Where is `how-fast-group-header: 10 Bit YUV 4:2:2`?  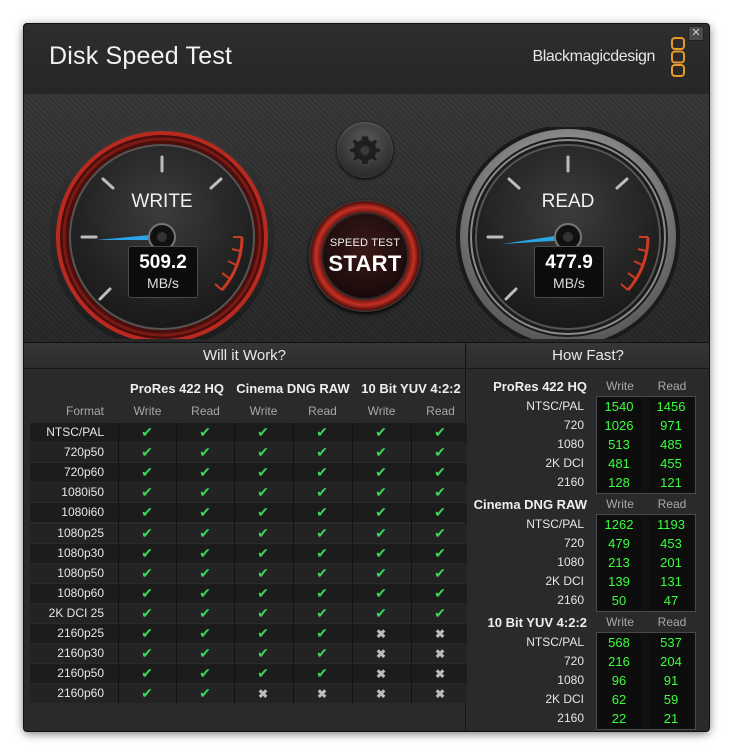 how-fast-group-header: 10 Bit YUV 4:2:2 is located at coordinates (537, 622).